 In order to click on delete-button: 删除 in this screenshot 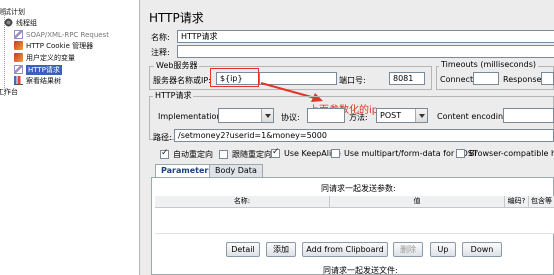, I will do `click(408, 249)`.